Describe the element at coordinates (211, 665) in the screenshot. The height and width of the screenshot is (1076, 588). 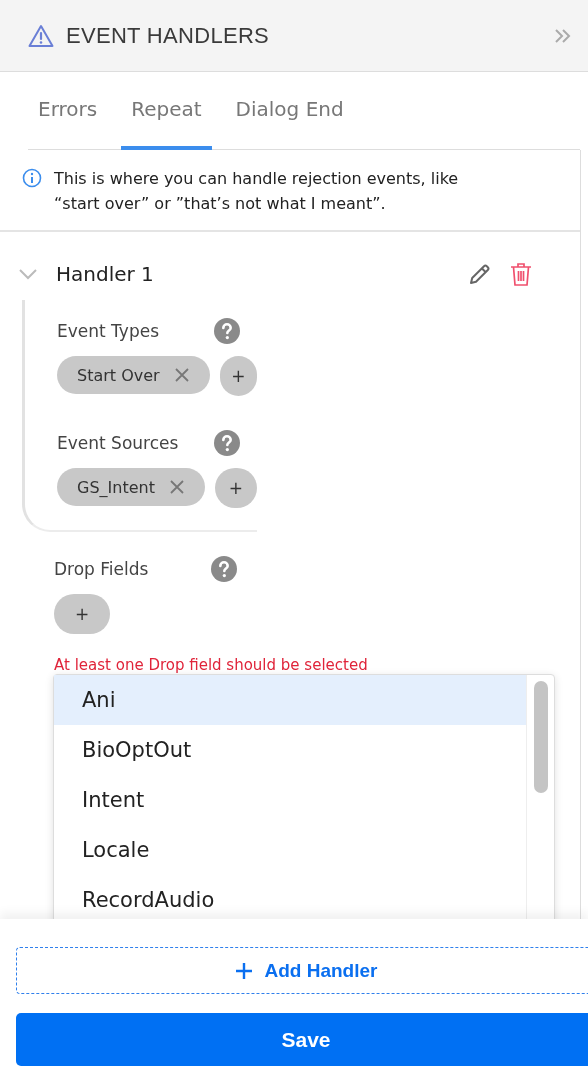
I see `error-message: At least one Drop field should be selected` at that location.